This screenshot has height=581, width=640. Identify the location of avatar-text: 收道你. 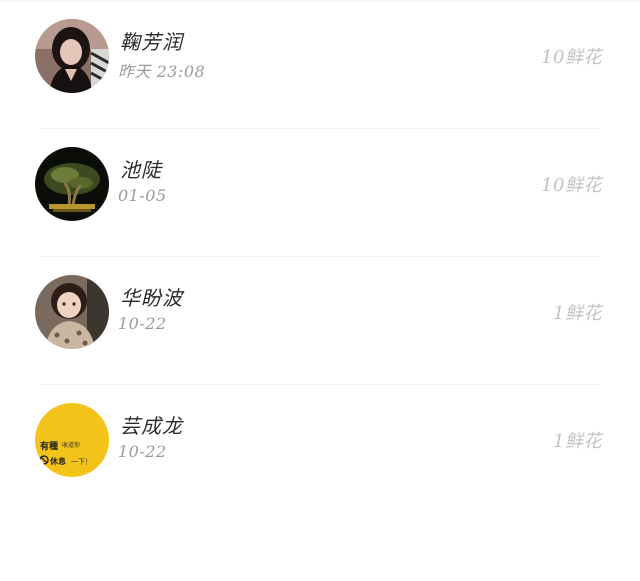
(71, 445).